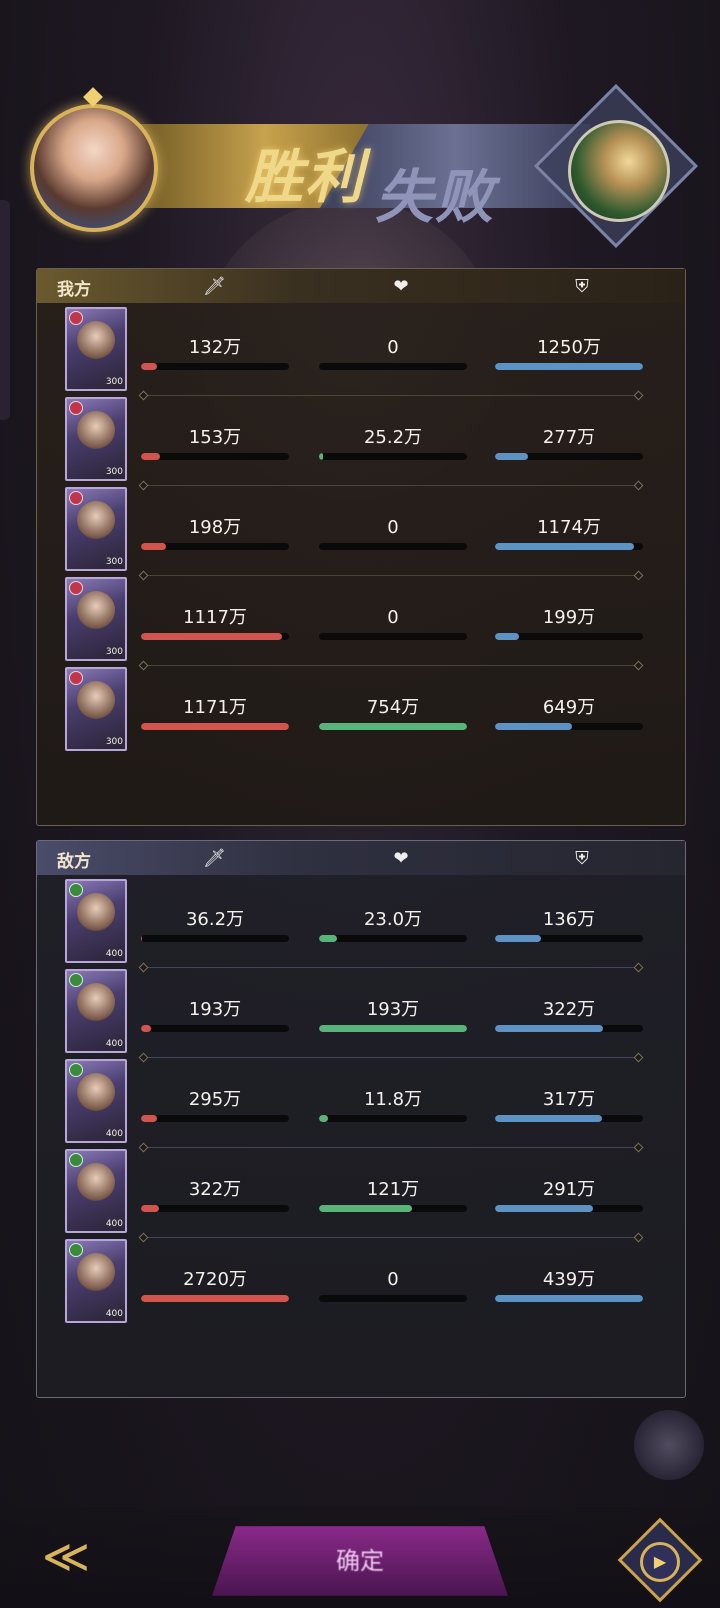 This screenshot has width=720, height=1608. I want to click on tank-cell: 317万, so click(569, 1105).